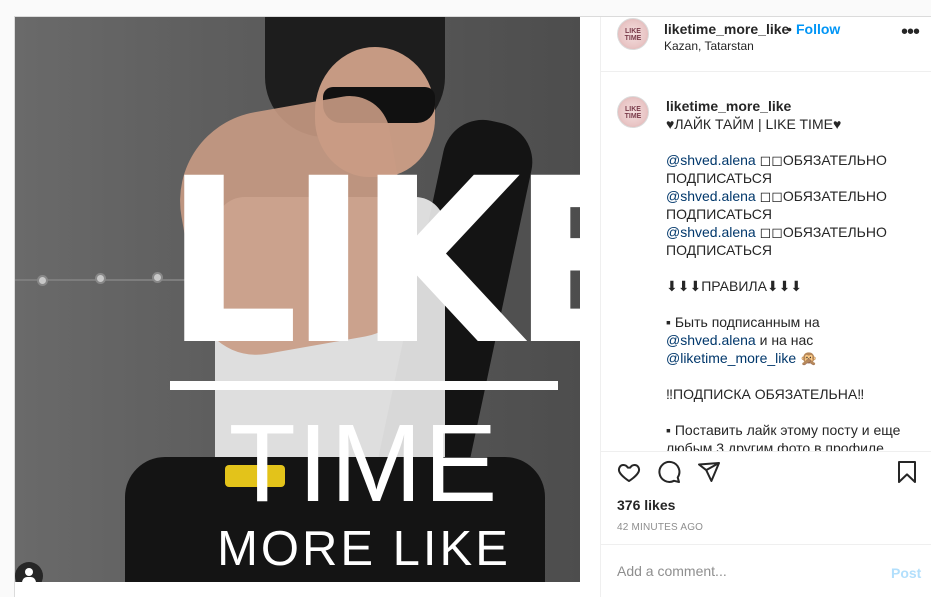  I want to click on bookmark-icon, so click(907, 472).